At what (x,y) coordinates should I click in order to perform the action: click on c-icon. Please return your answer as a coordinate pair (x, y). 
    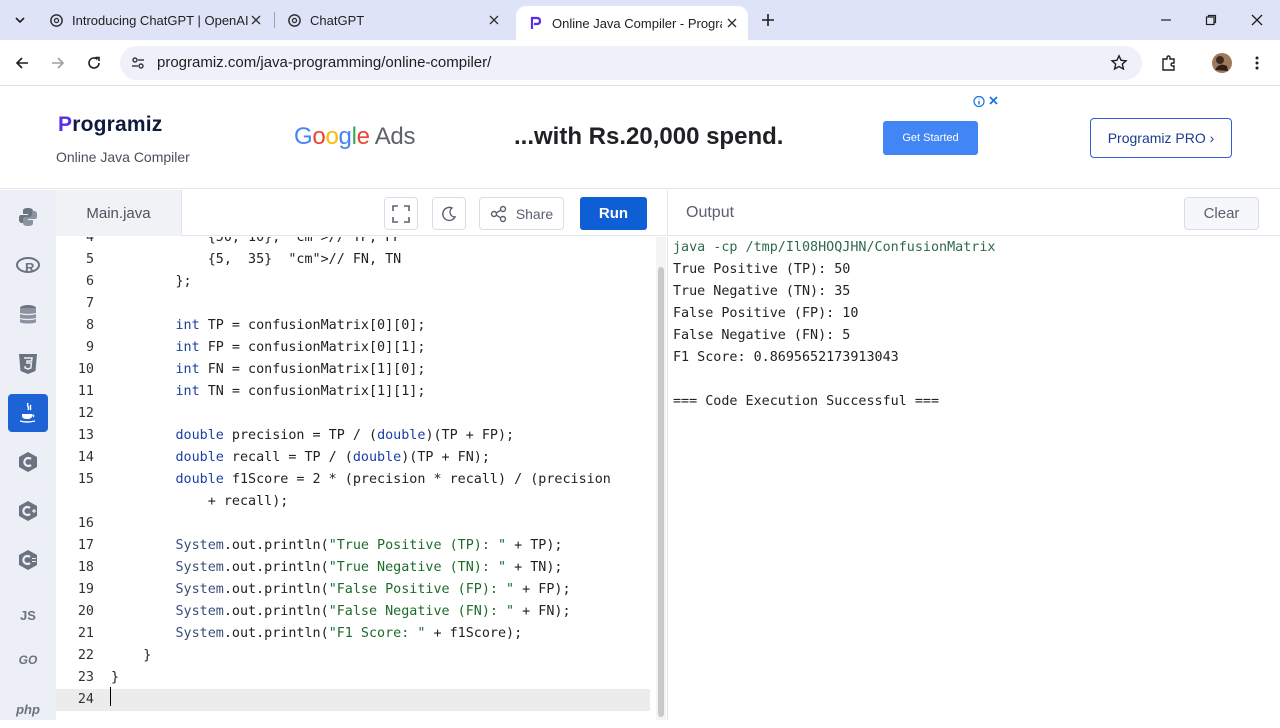
    Looking at the image, I should click on (28, 462).